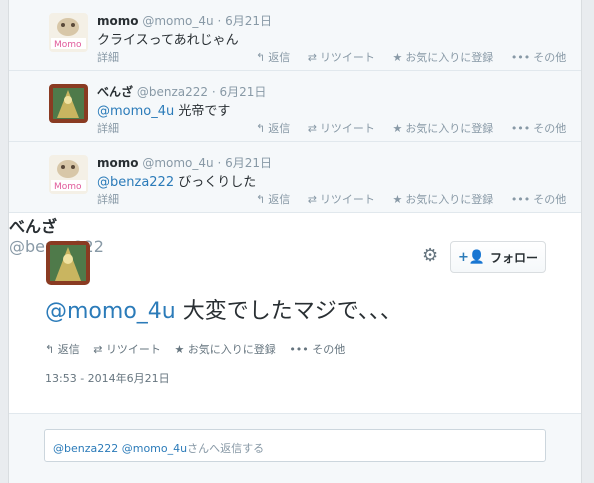 The image size is (594, 483). Describe the element at coordinates (223, 311) in the screenshot. I see `tweet-text: @momo_4u 大変でしたマジで、、、` at that location.